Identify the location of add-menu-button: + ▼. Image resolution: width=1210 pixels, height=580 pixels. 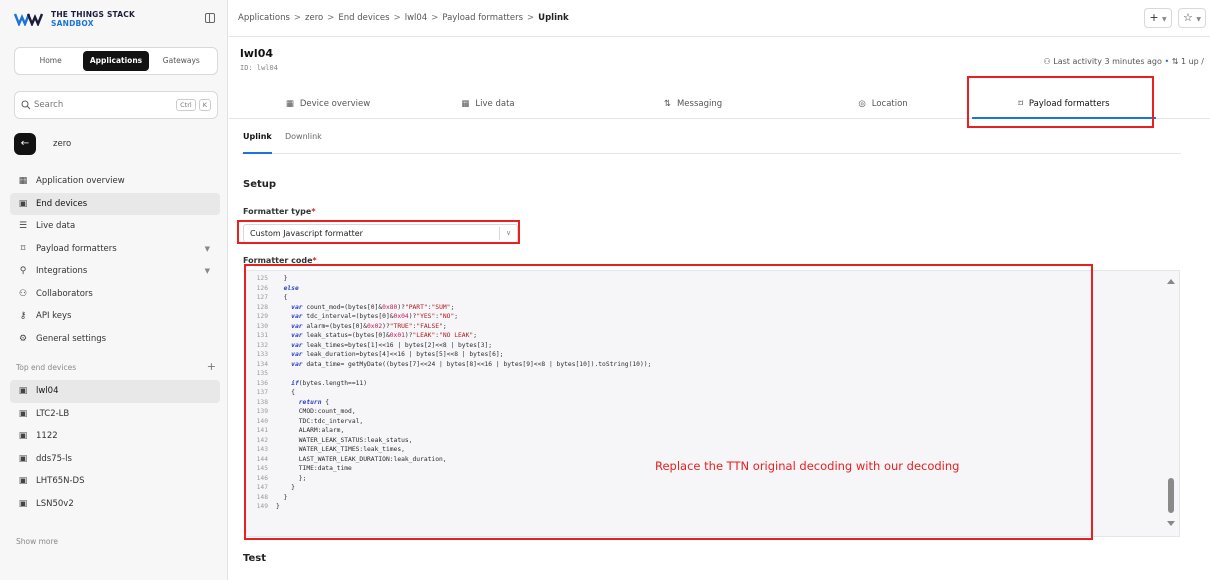
(1158, 18).